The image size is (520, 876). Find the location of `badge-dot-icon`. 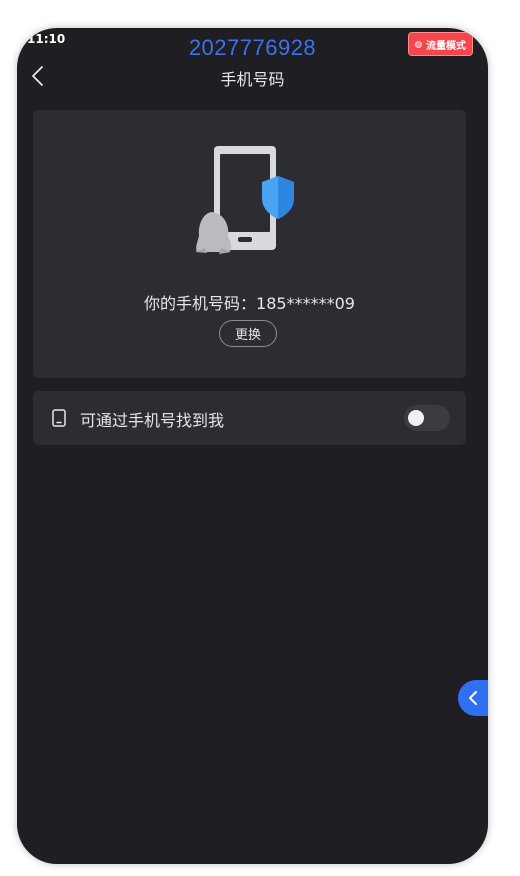

badge-dot-icon is located at coordinates (418, 44).